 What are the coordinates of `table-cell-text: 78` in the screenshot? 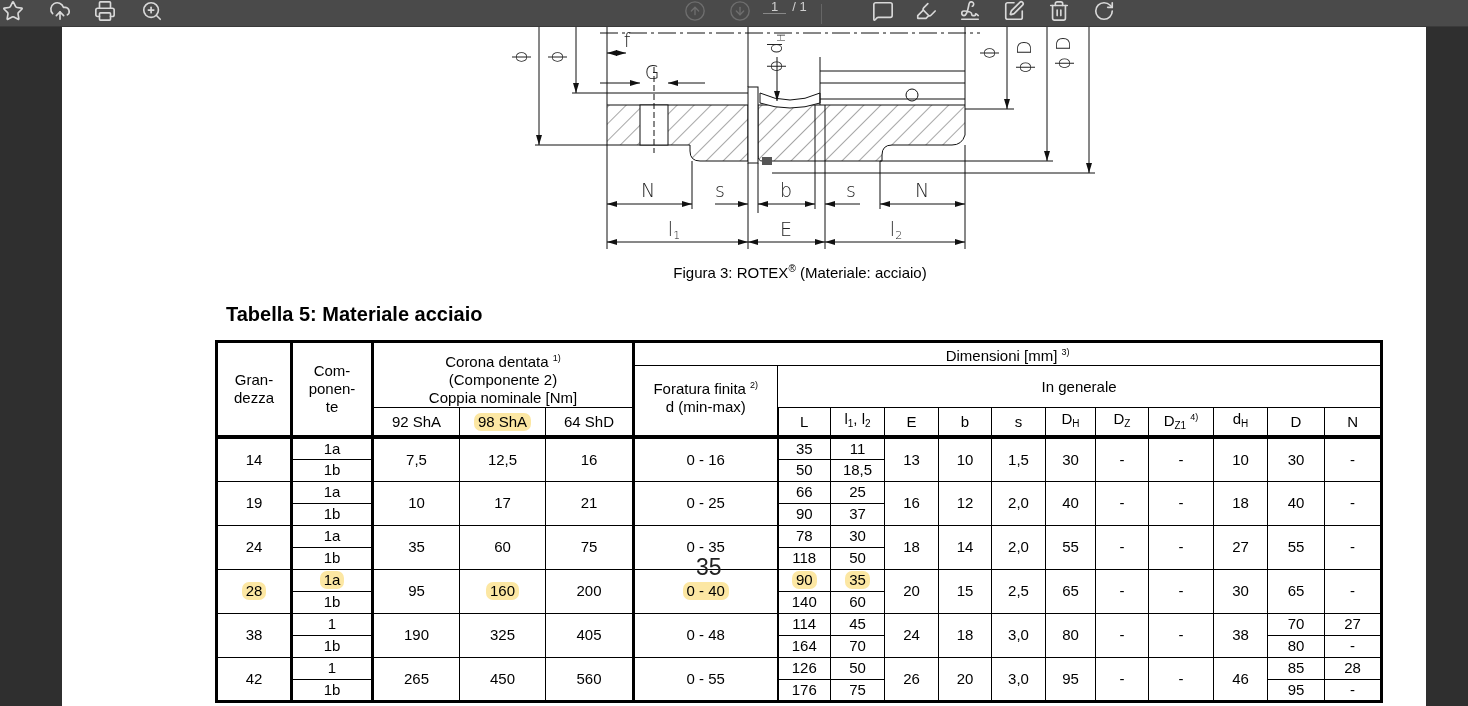 It's located at (804, 536).